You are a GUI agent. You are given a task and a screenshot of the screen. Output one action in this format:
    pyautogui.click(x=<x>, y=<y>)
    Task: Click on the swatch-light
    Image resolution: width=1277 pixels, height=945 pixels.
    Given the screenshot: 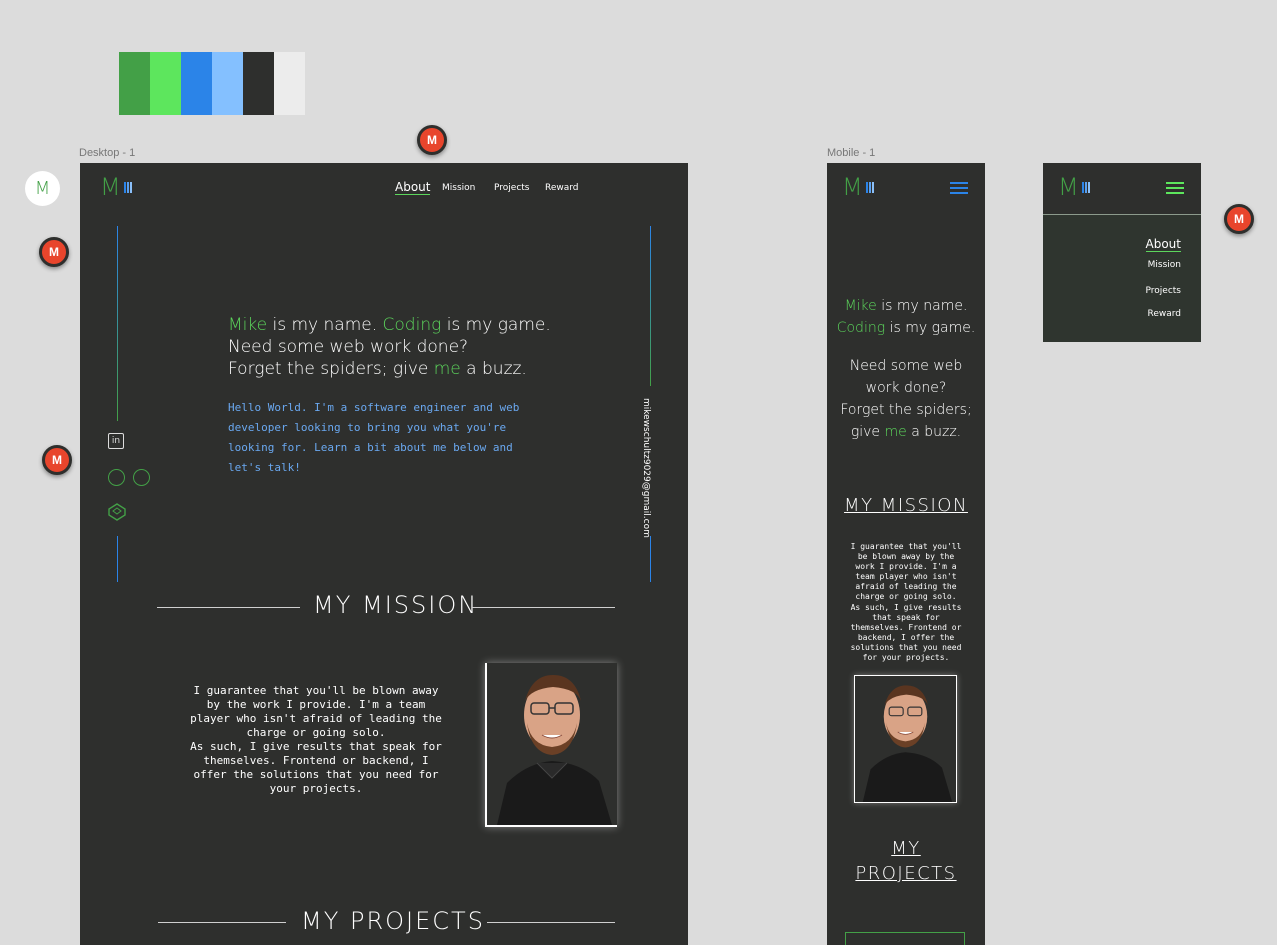 What is the action you would take?
    pyautogui.click(x=289, y=83)
    